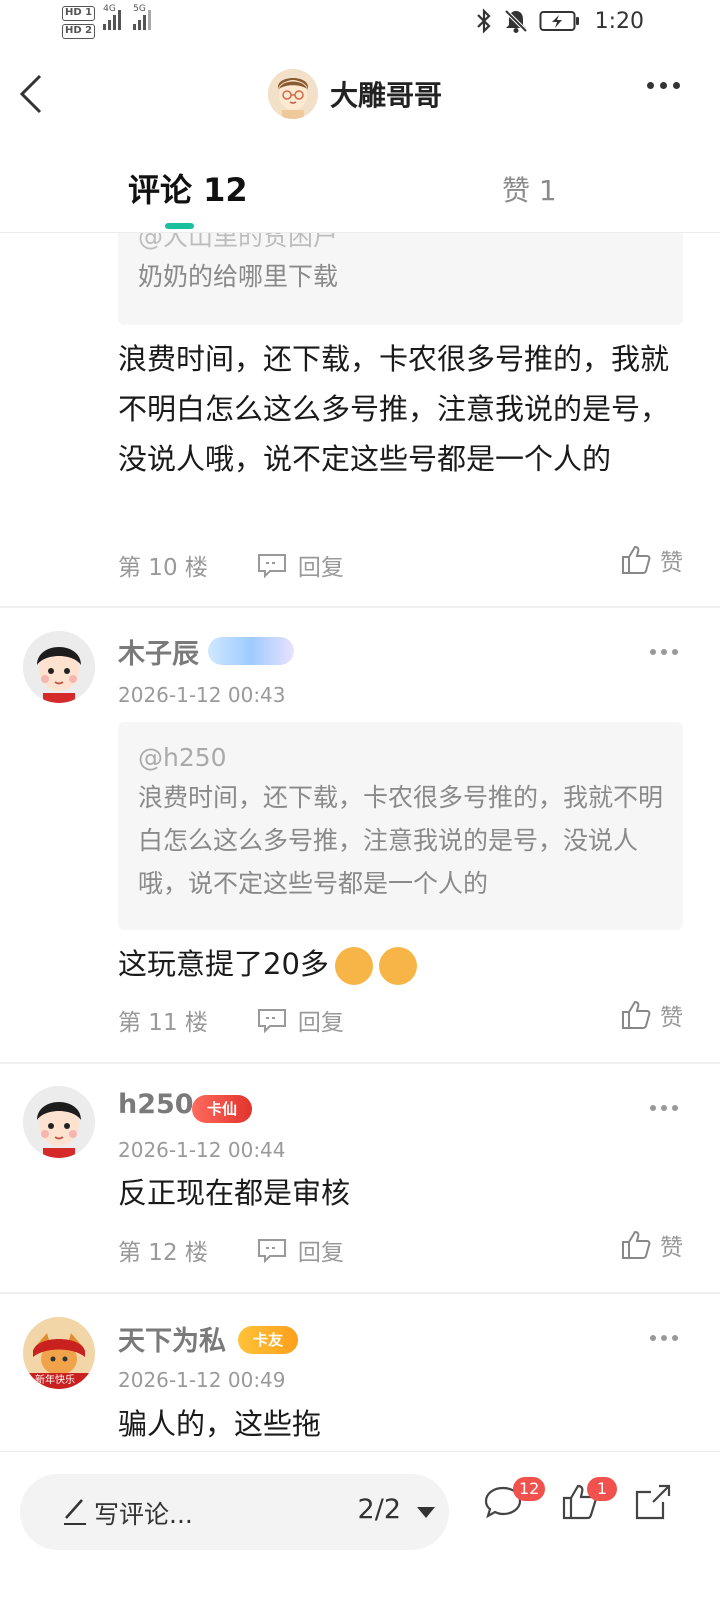 The image size is (720, 1600). What do you see at coordinates (653, 1502) in the screenshot?
I see `share-icon` at bounding box center [653, 1502].